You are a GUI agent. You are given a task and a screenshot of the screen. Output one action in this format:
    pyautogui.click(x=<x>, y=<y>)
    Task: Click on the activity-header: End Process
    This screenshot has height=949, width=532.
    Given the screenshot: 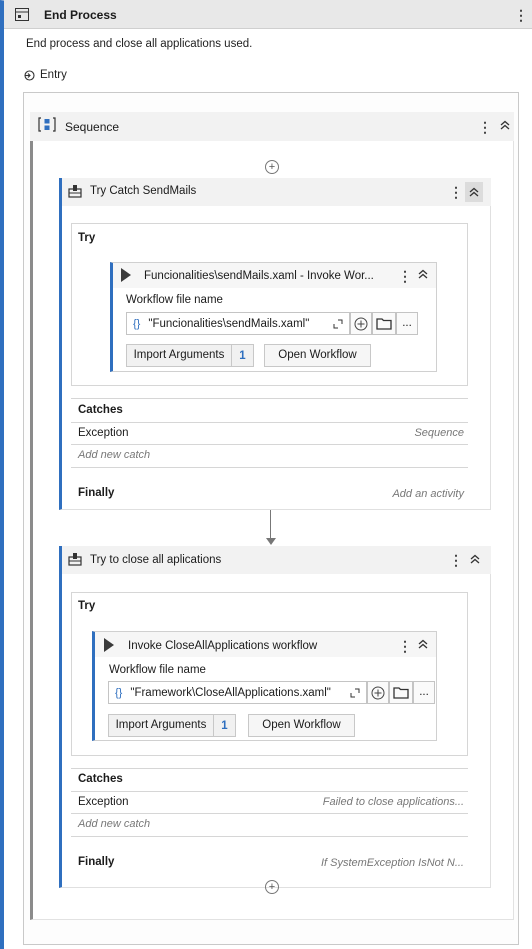 What is the action you would take?
    pyautogui.click(x=268, y=14)
    